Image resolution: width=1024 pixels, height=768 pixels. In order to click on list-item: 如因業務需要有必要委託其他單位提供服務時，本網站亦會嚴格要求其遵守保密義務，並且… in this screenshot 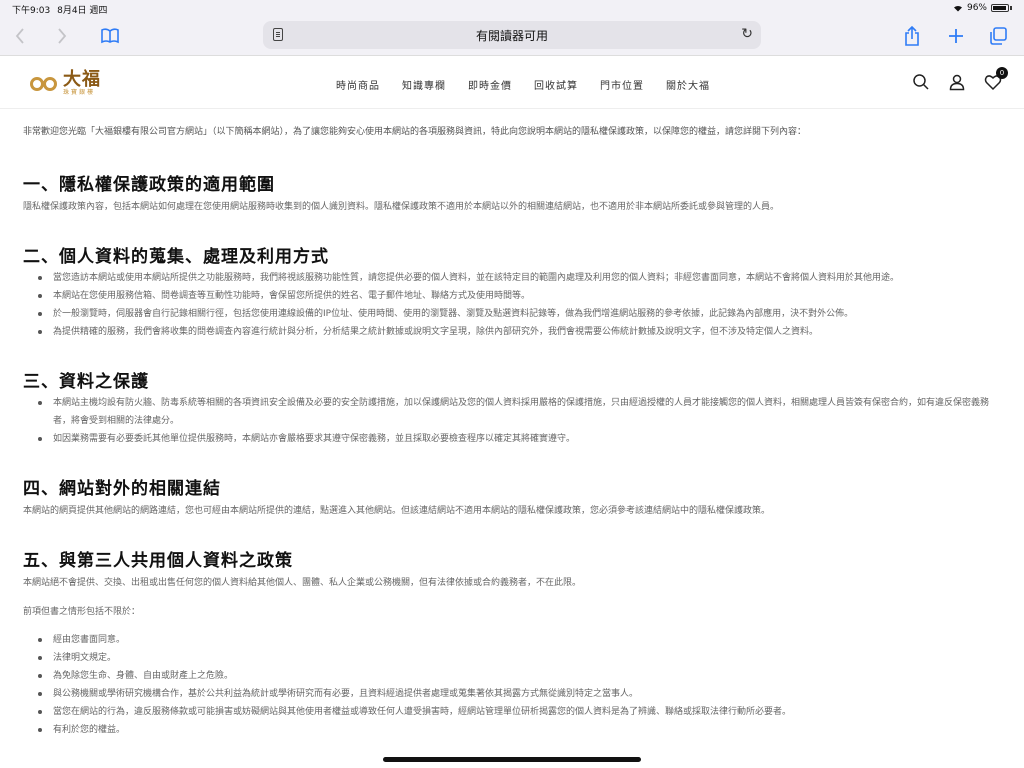, I will do `click(513, 439)`.